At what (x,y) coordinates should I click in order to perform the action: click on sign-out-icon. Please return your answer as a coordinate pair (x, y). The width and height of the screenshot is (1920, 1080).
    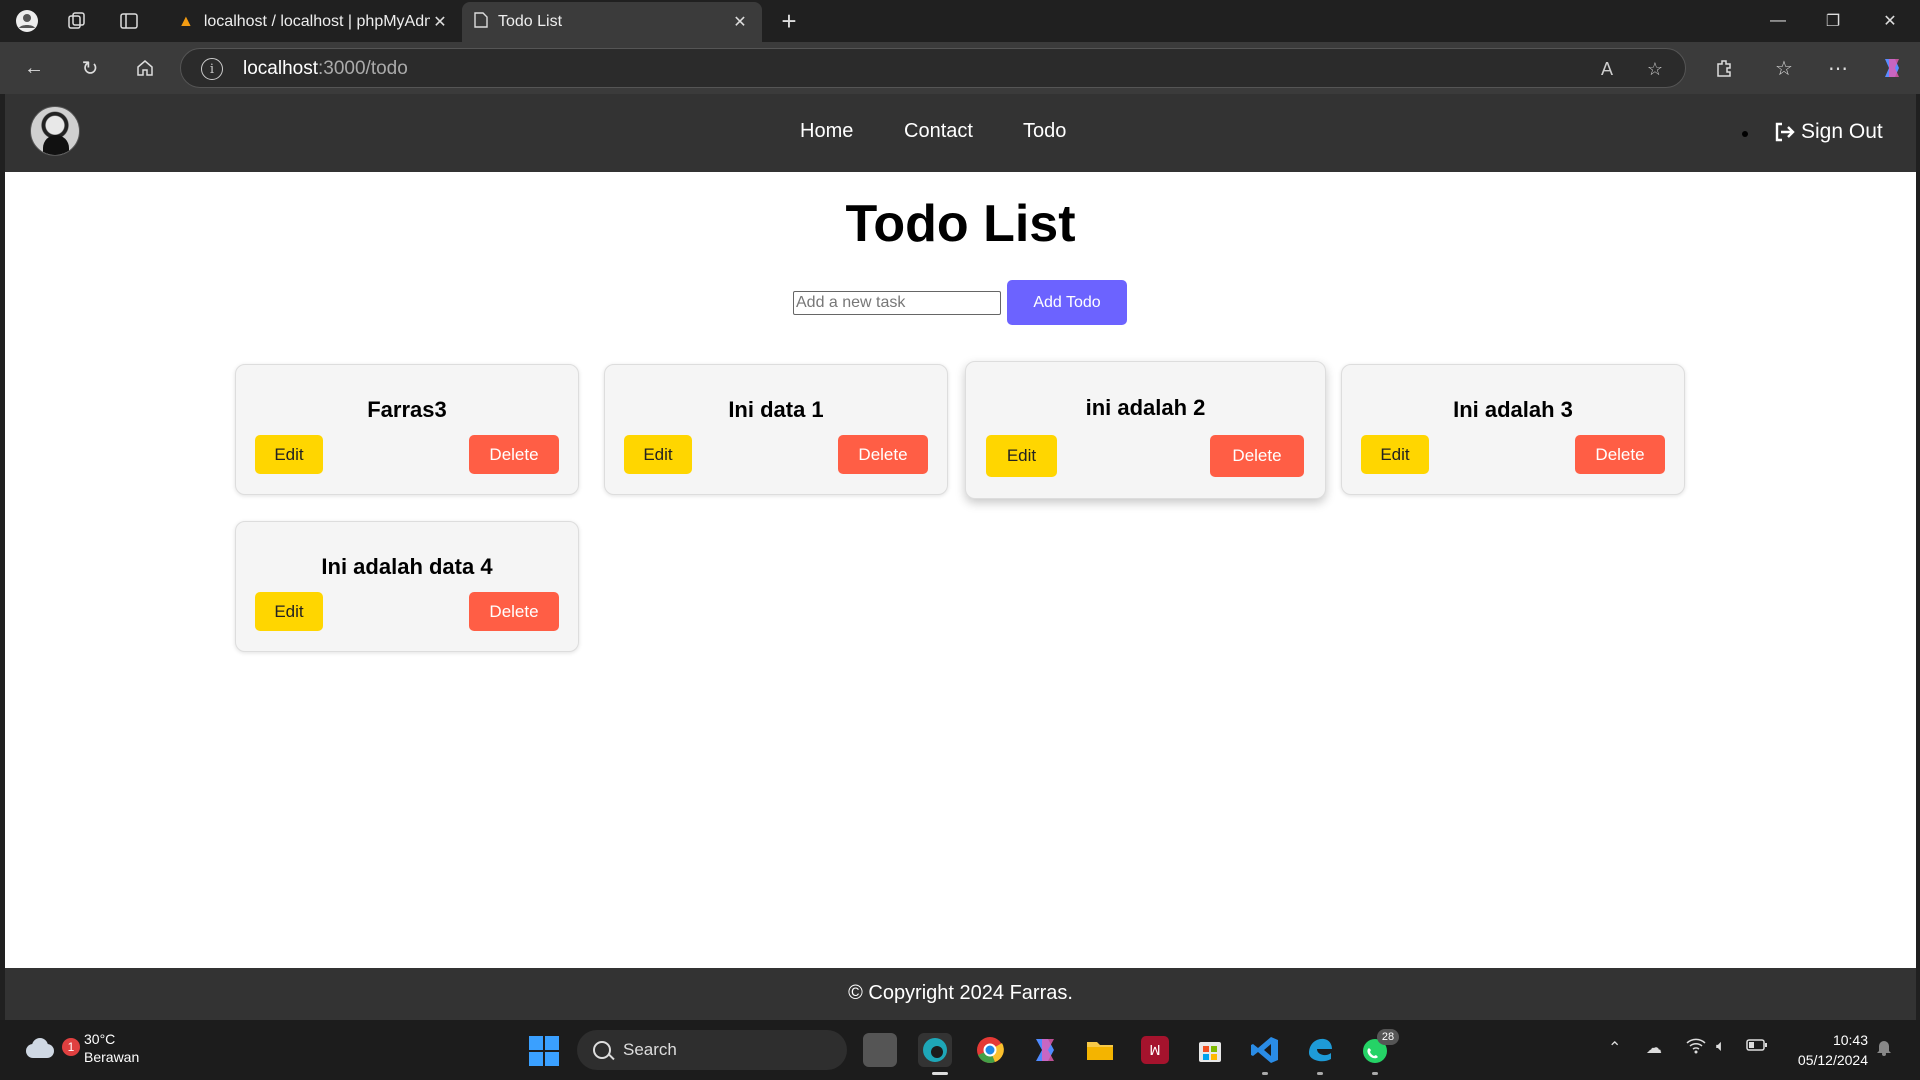
    Looking at the image, I should click on (1785, 132).